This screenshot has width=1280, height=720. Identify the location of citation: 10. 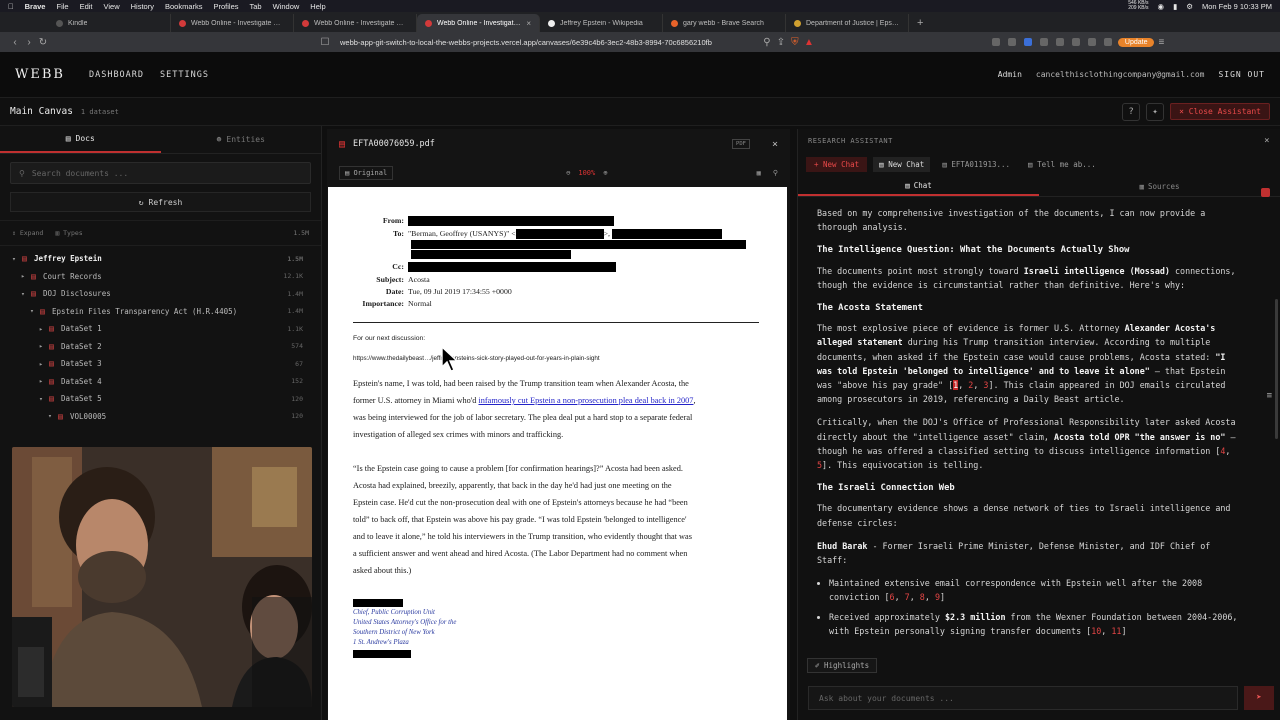
(1096, 631).